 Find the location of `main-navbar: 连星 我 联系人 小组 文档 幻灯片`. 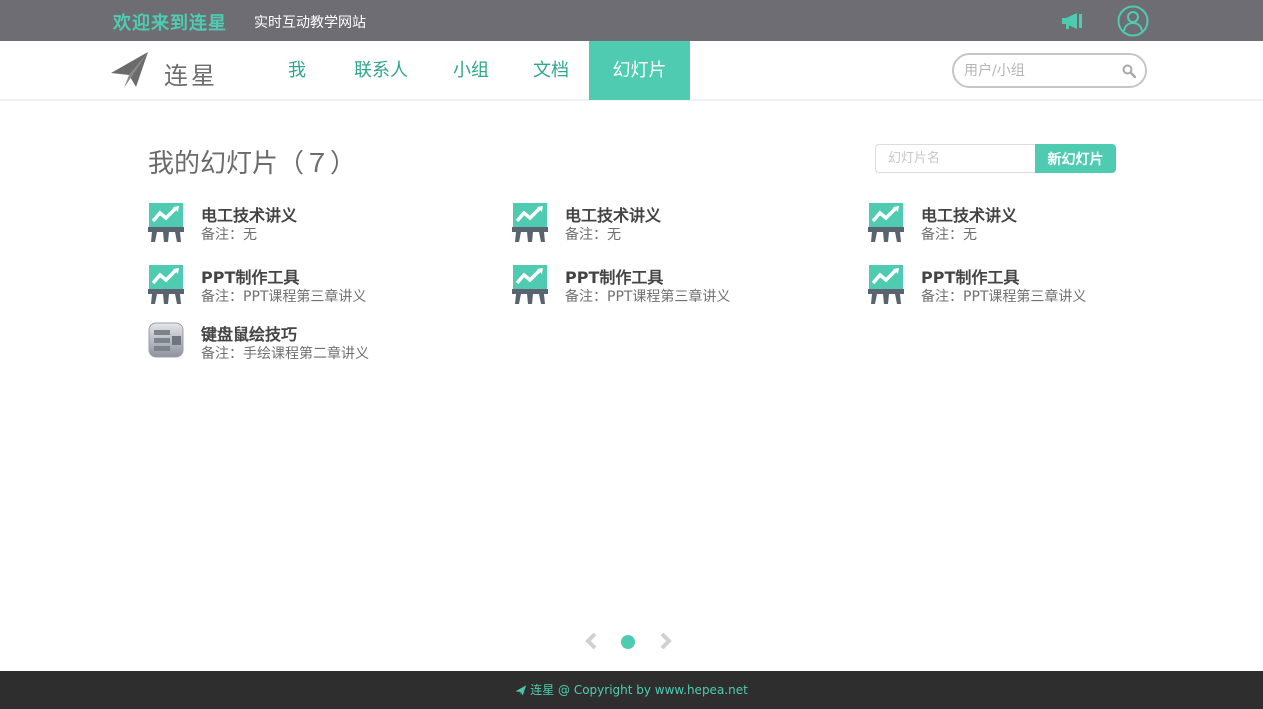

main-navbar: 连星 我 联系人 小组 文档 幻灯片 is located at coordinates (631, 71).